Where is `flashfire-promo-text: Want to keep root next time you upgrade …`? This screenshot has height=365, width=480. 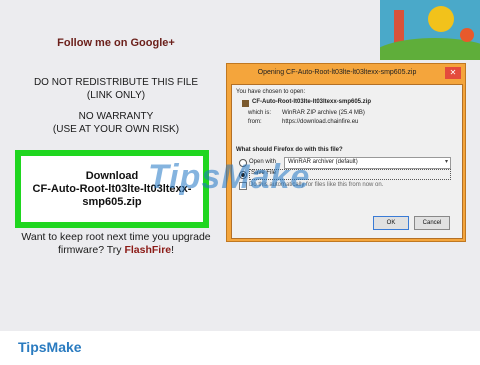
flashfire-promo-text: Want to keep root next time you upgrade … is located at coordinates (116, 243).